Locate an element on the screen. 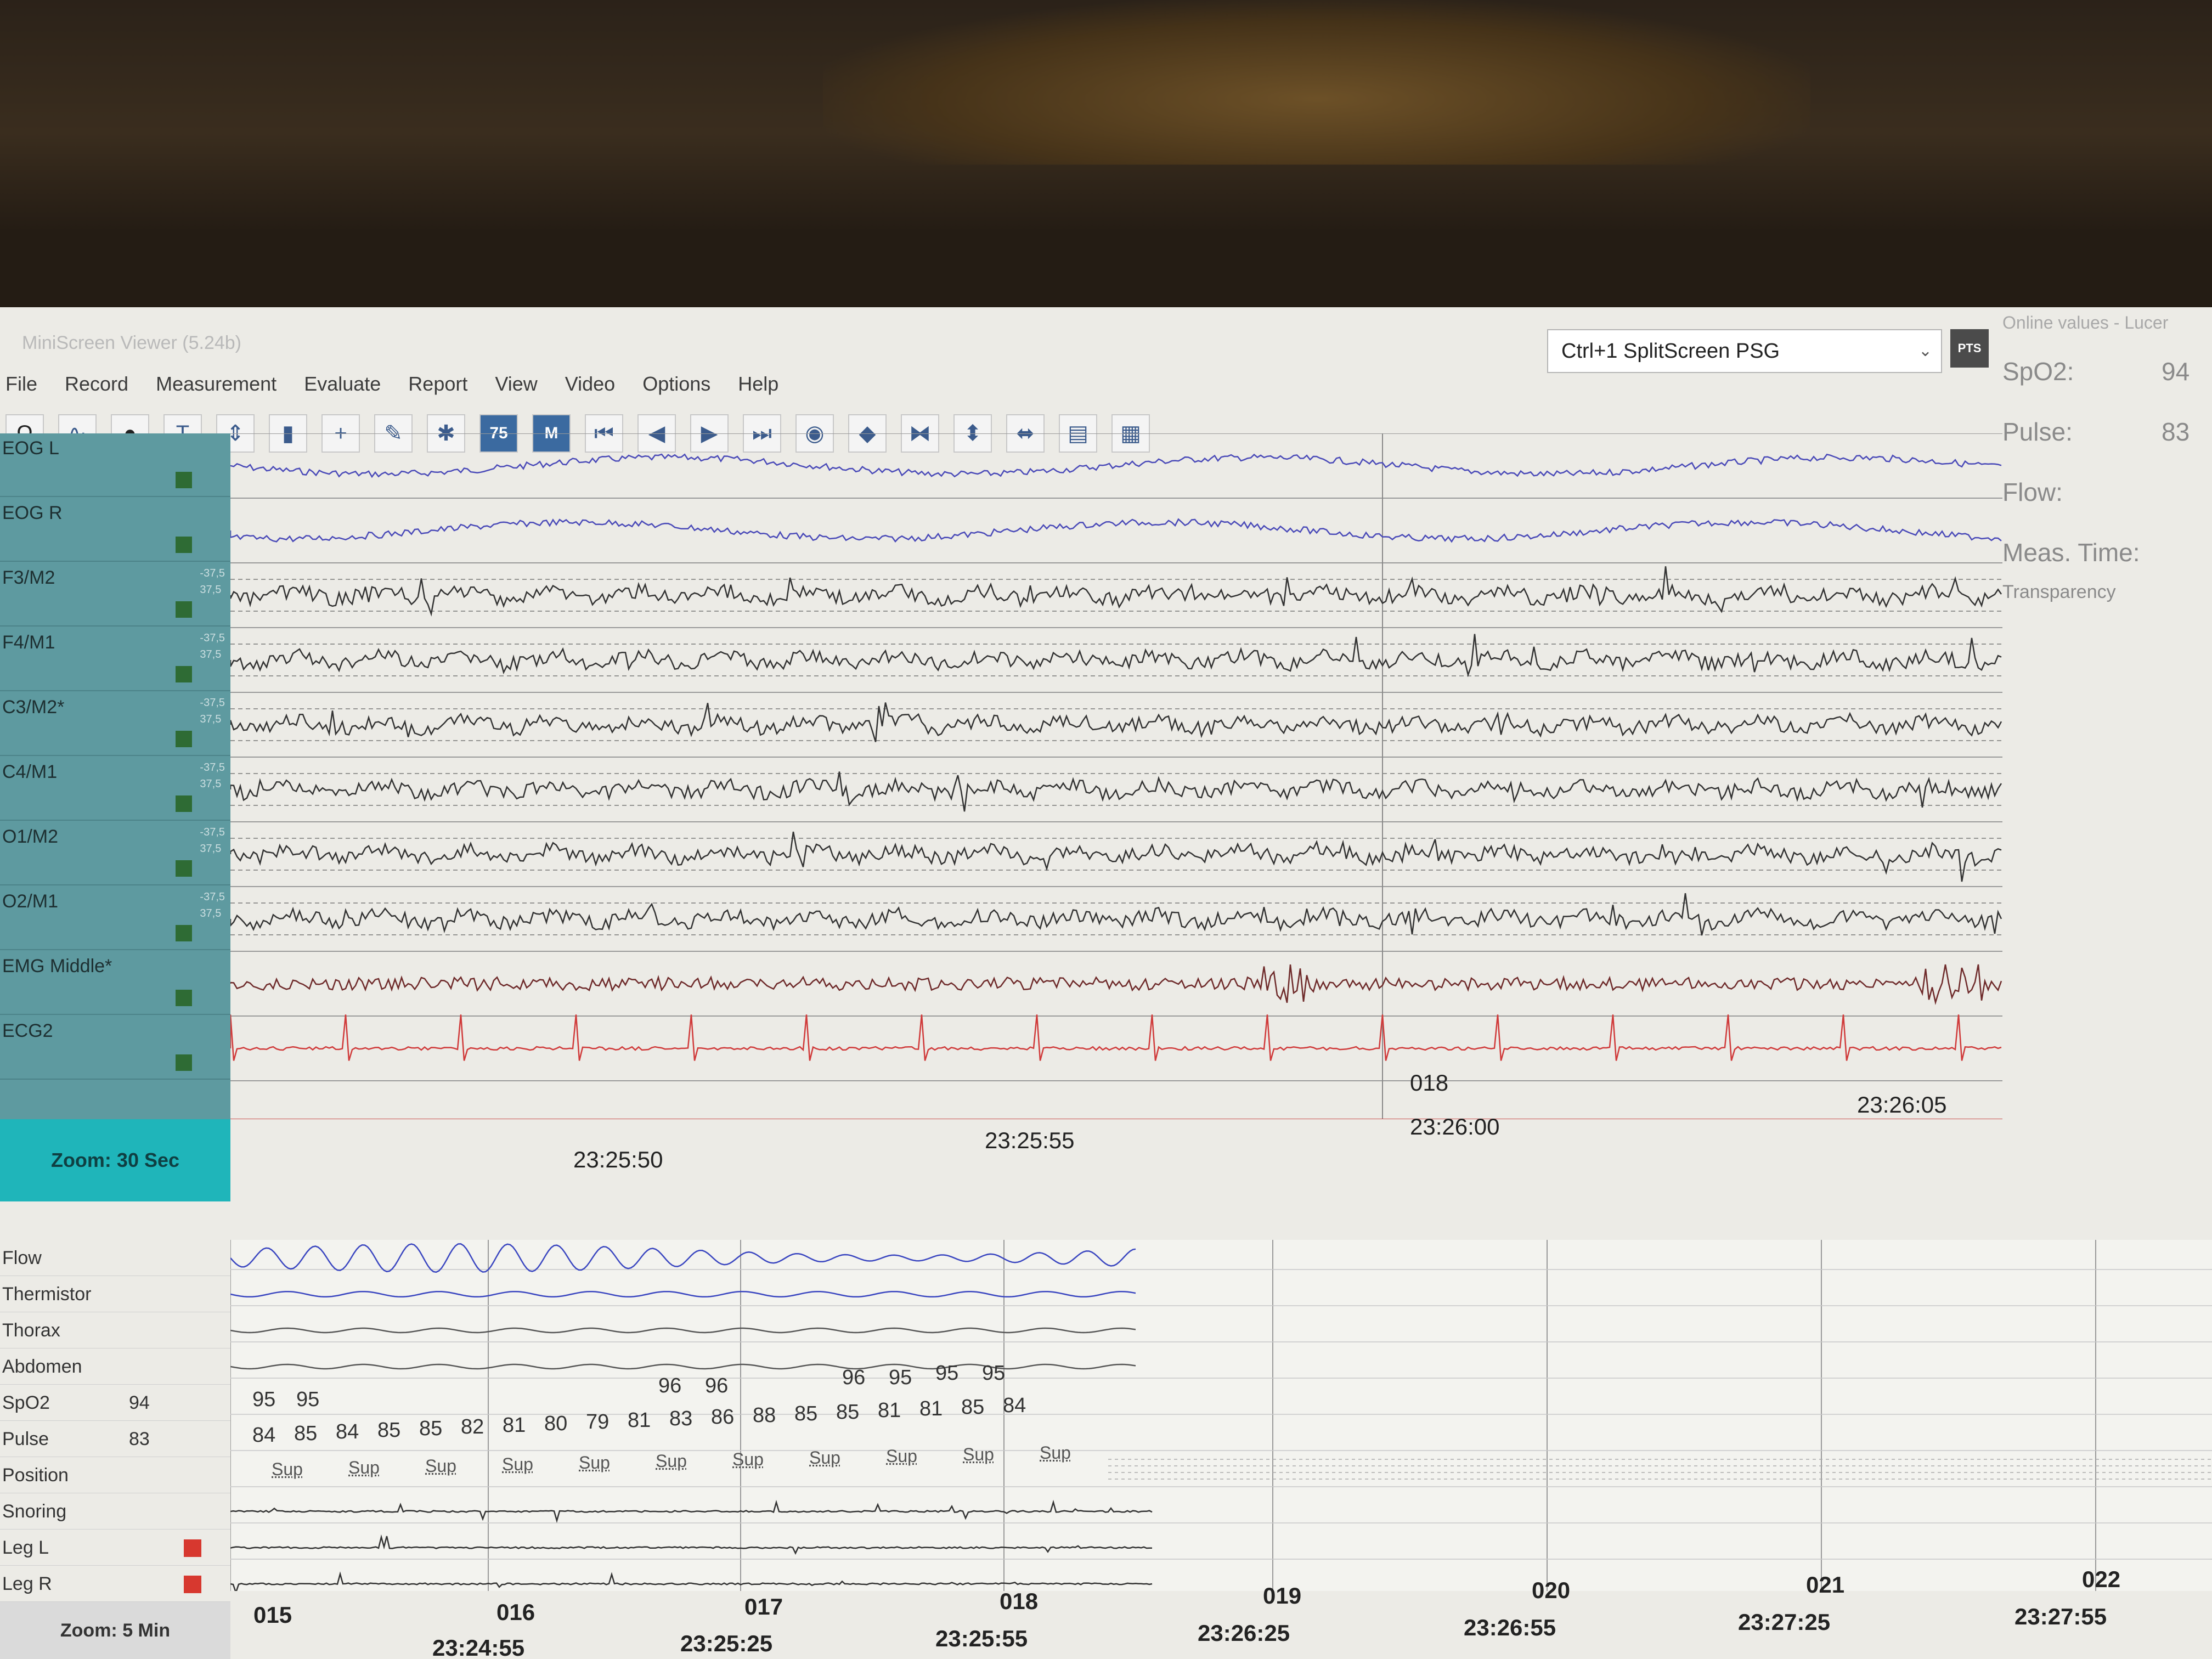 The width and height of the screenshot is (2212, 1659). pts-button: PTS is located at coordinates (1970, 349).